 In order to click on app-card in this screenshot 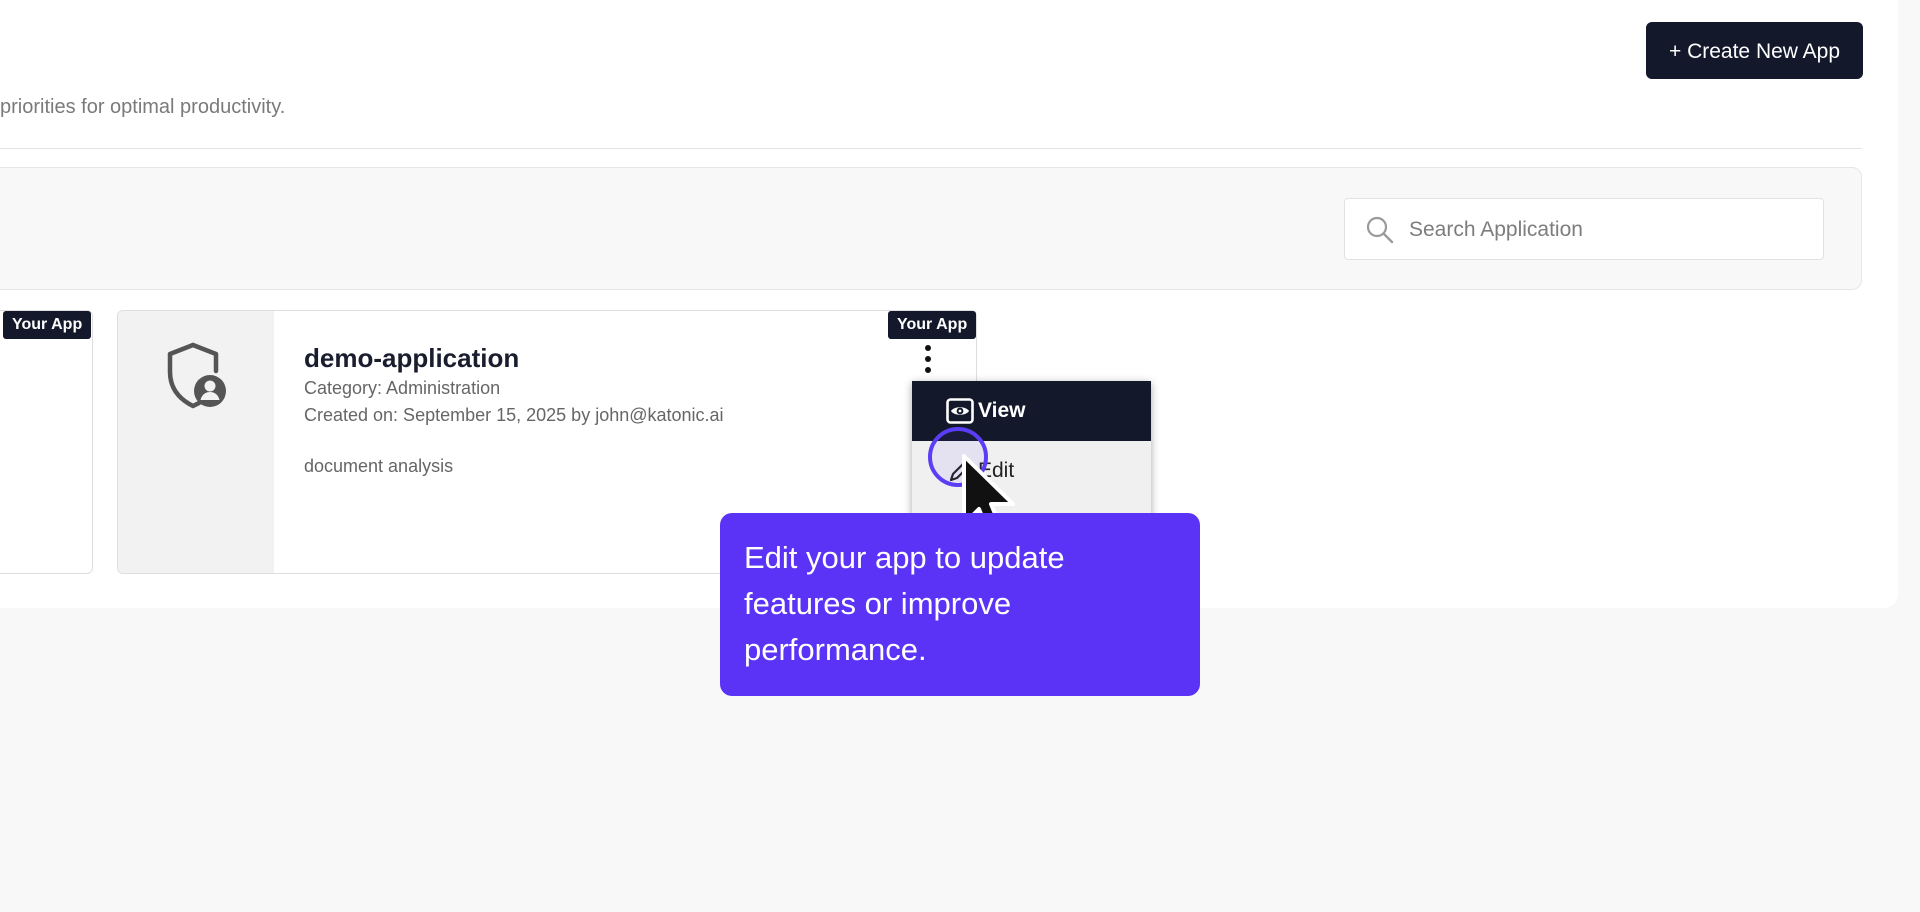, I will do `click(46, 442)`.